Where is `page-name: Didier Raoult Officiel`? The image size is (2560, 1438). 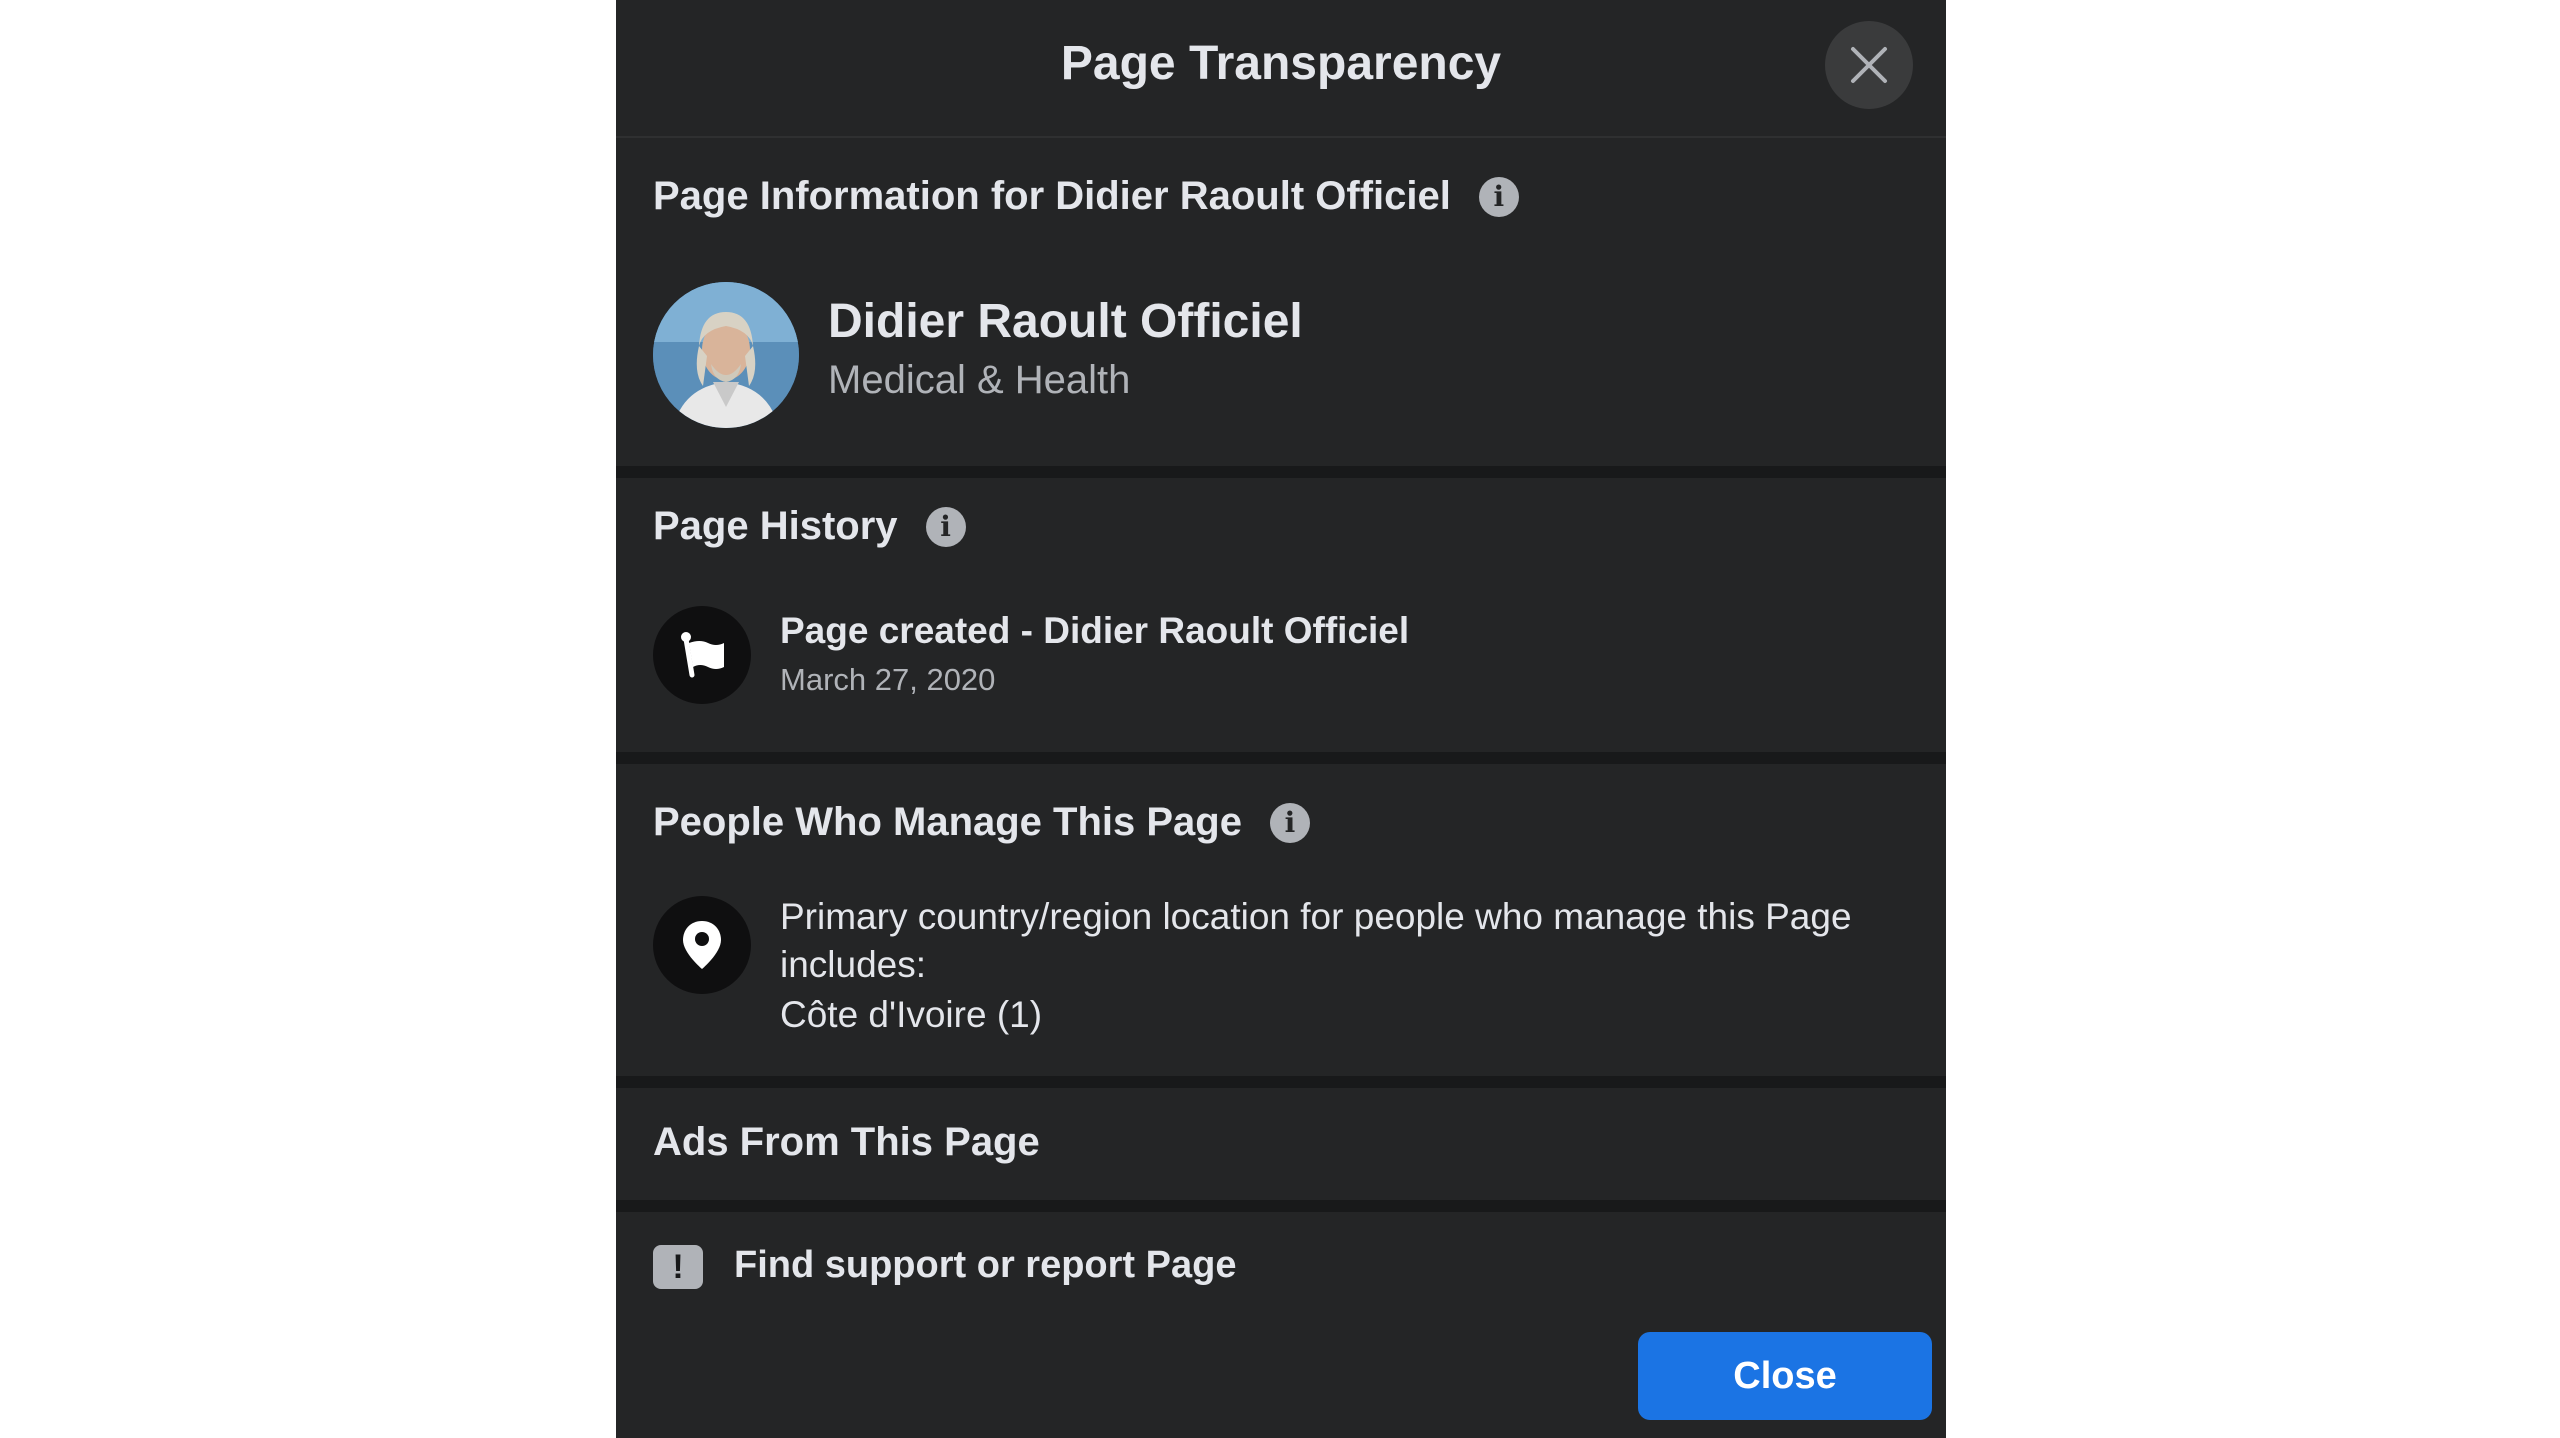
page-name: Didier Raoult Officiel is located at coordinates (1065, 321).